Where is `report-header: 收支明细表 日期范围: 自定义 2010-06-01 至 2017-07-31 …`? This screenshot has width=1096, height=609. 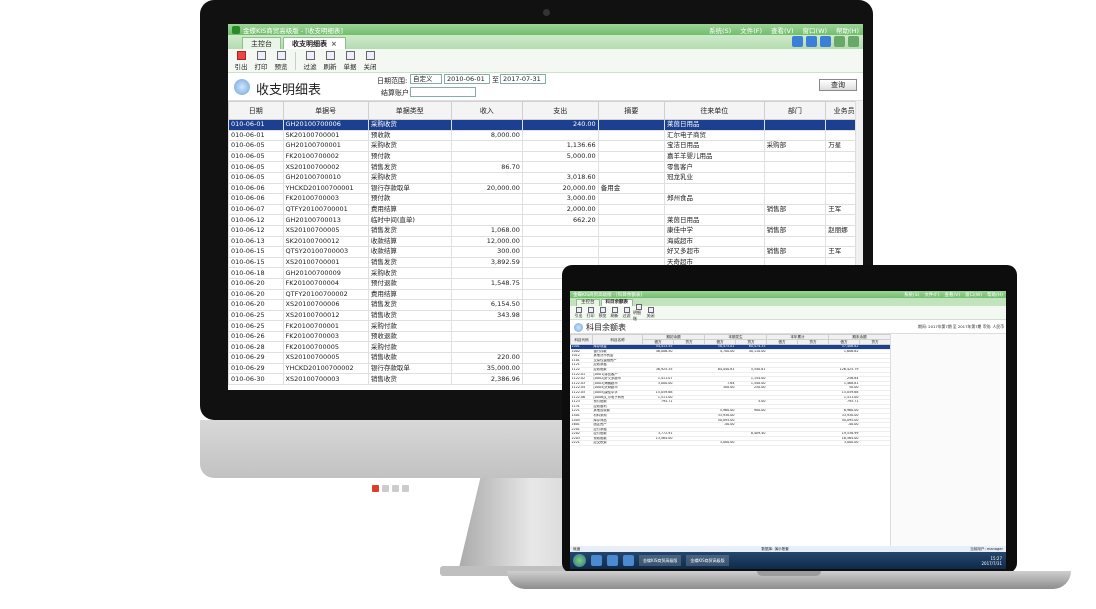
report-header: 收支明细表 日期范围: 自定义 2010-06-01 至 2017-07-31 … is located at coordinates (545, 87).